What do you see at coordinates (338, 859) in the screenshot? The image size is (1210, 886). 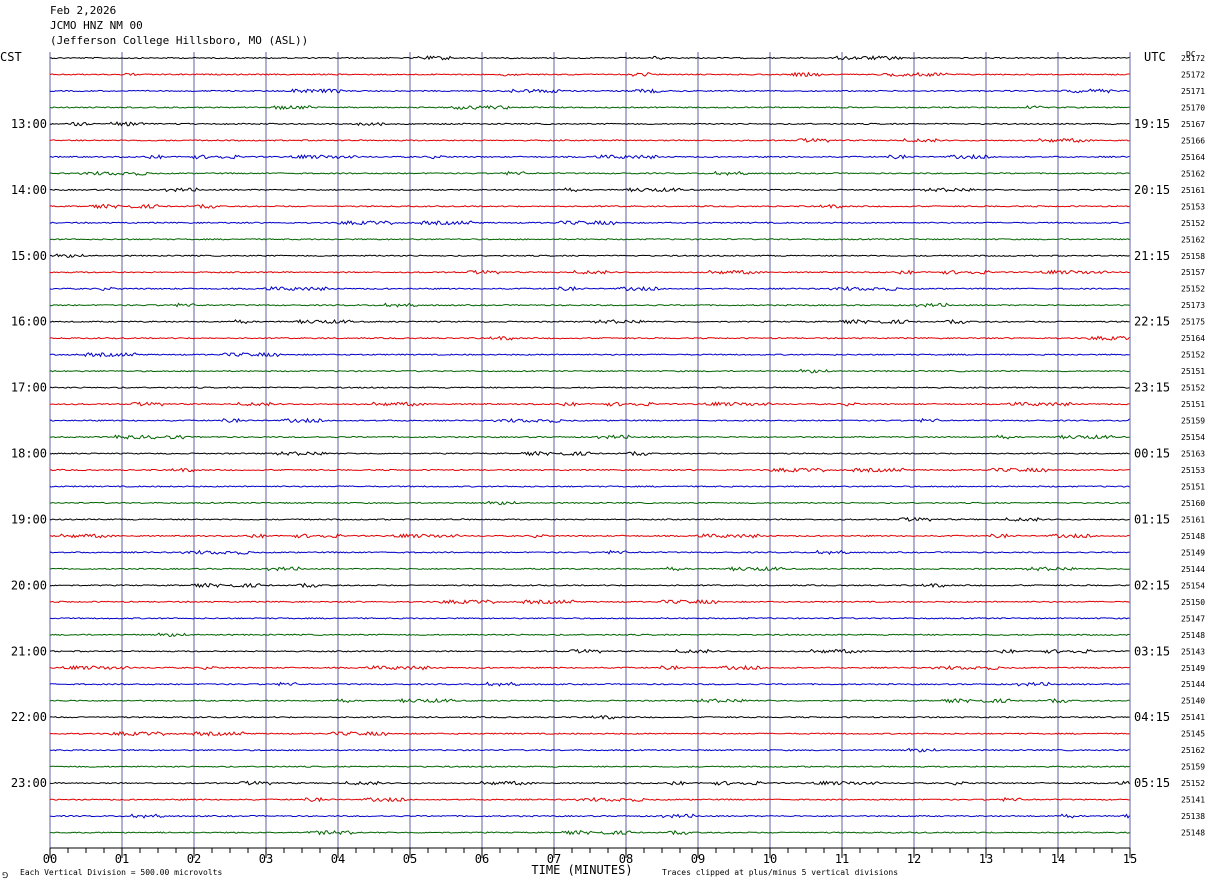 I see `x-tick-label: 04` at bounding box center [338, 859].